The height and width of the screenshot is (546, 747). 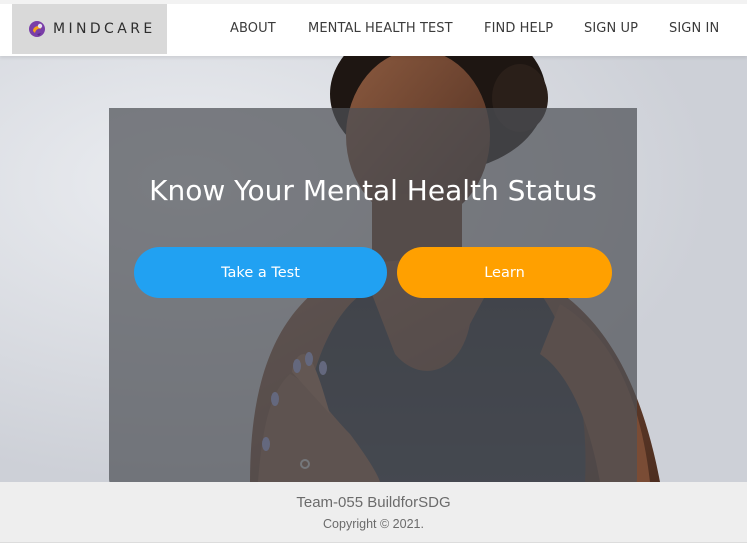 I want to click on footer-copyright: Copyright © 2021., so click(x=373, y=524).